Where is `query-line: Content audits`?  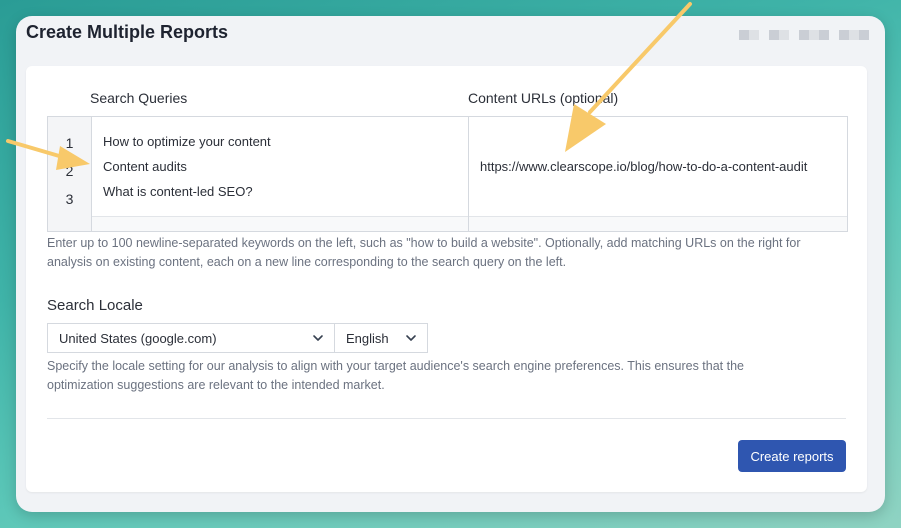
query-line: Content audits is located at coordinates (145, 166).